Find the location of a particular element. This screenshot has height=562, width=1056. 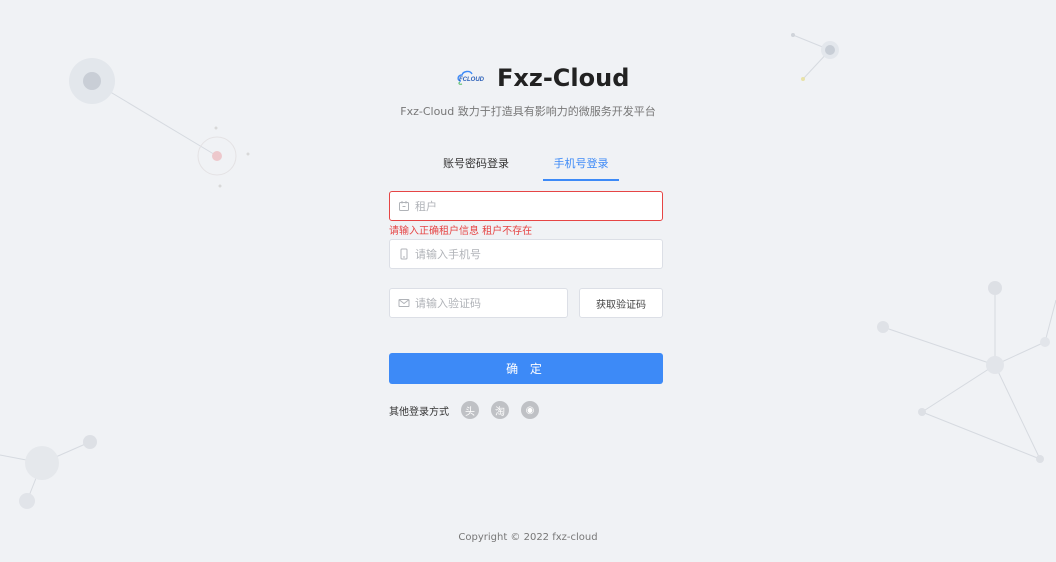

brand: FCLOUD Fxz-Cloud is located at coordinates (542, 78).